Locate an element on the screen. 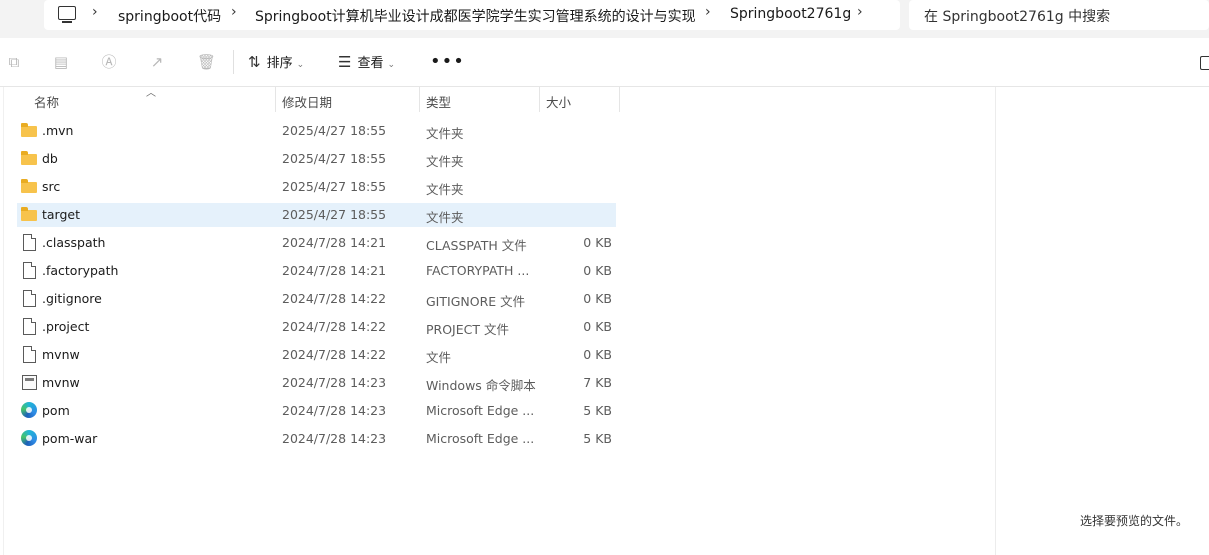 The width and height of the screenshot is (1209, 555). nav-pane-edge is located at coordinates (3, 321).